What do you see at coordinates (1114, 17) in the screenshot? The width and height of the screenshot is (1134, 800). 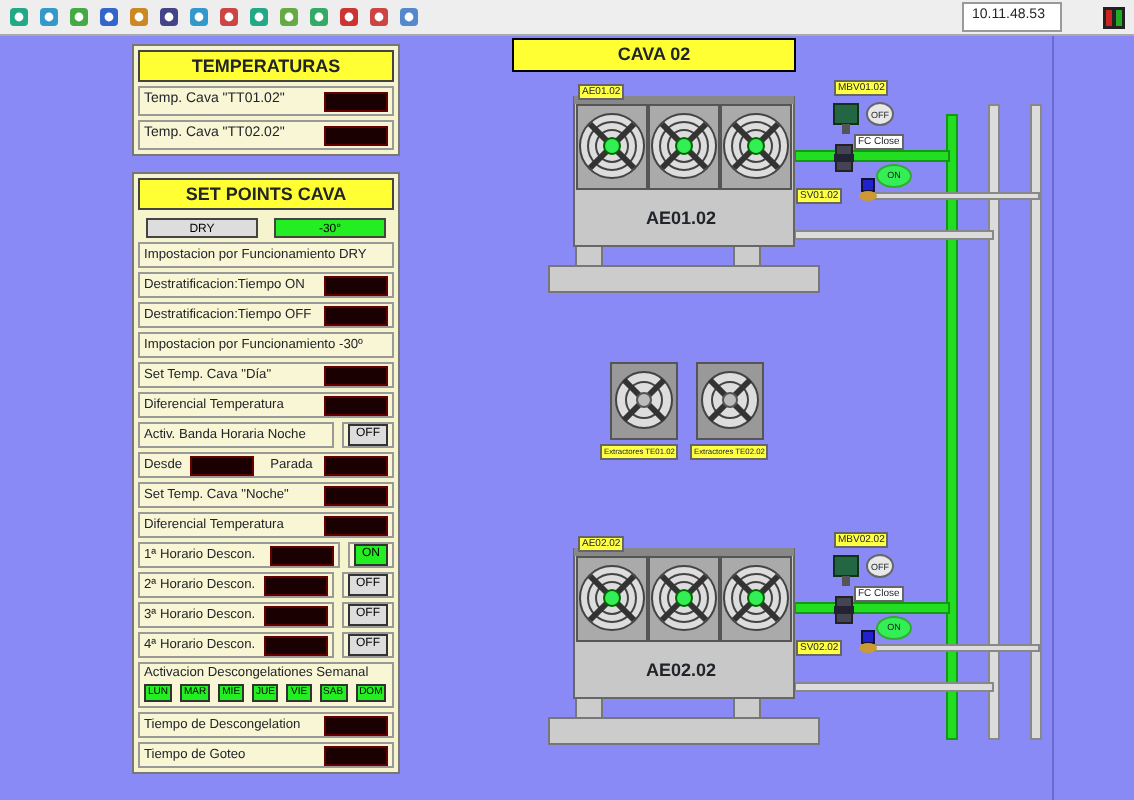 I see `status-icon` at bounding box center [1114, 17].